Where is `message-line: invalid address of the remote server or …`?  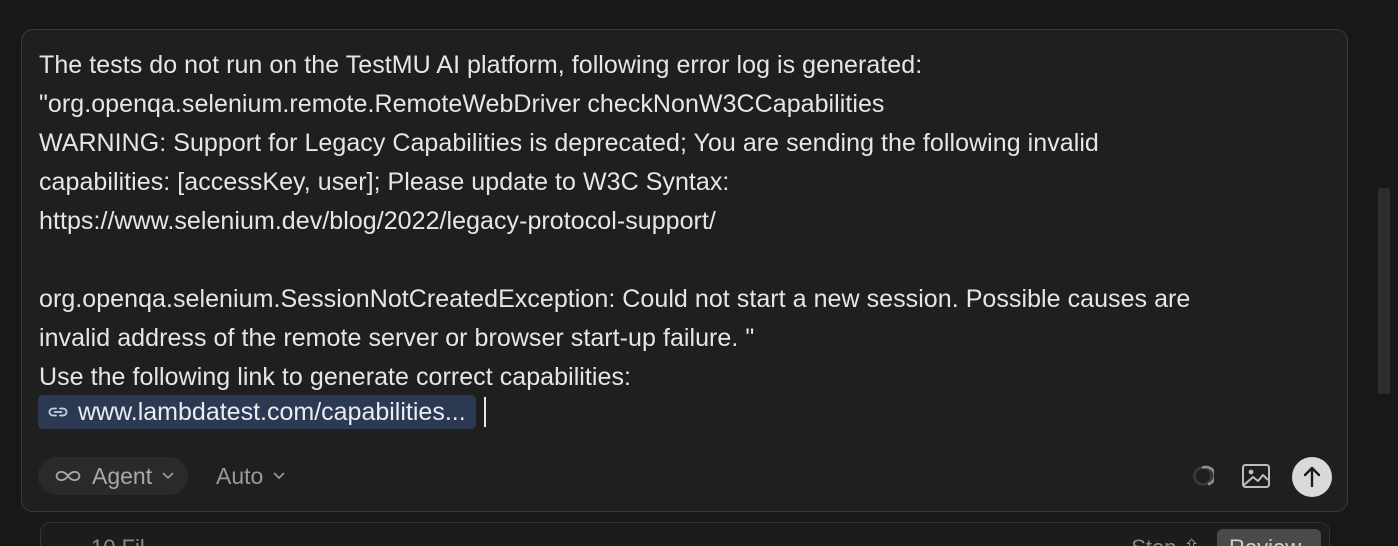 message-line: invalid address of the remote server or … is located at coordinates (397, 338).